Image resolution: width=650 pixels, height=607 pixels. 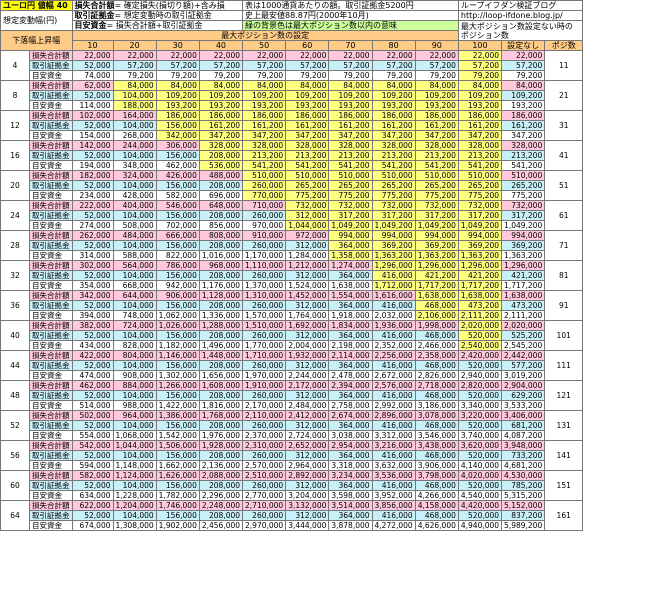 What do you see at coordinates (221, 435) in the screenshot?
I see `cell-value: 1,976,000` at bounding box center [221, 435].